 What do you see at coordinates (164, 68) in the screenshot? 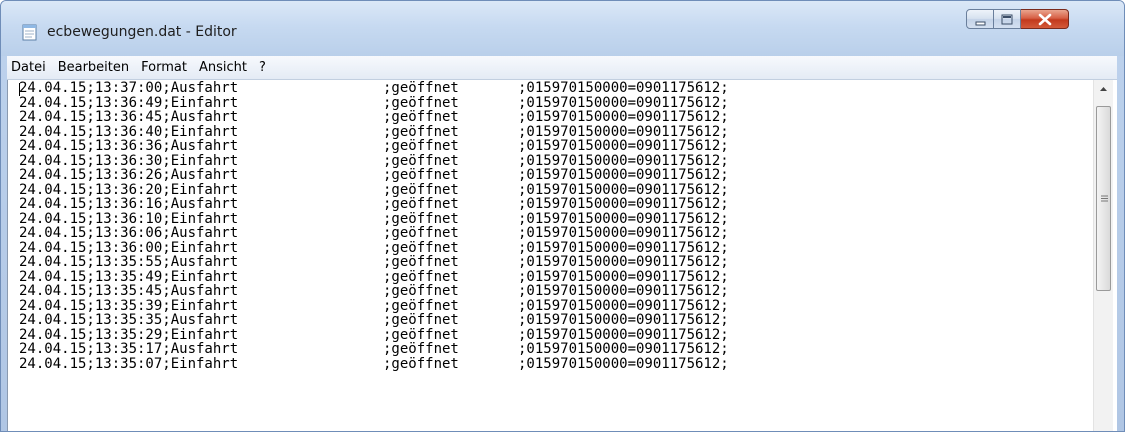
I see `menu-format: Format` at bounding box center [164, 68].